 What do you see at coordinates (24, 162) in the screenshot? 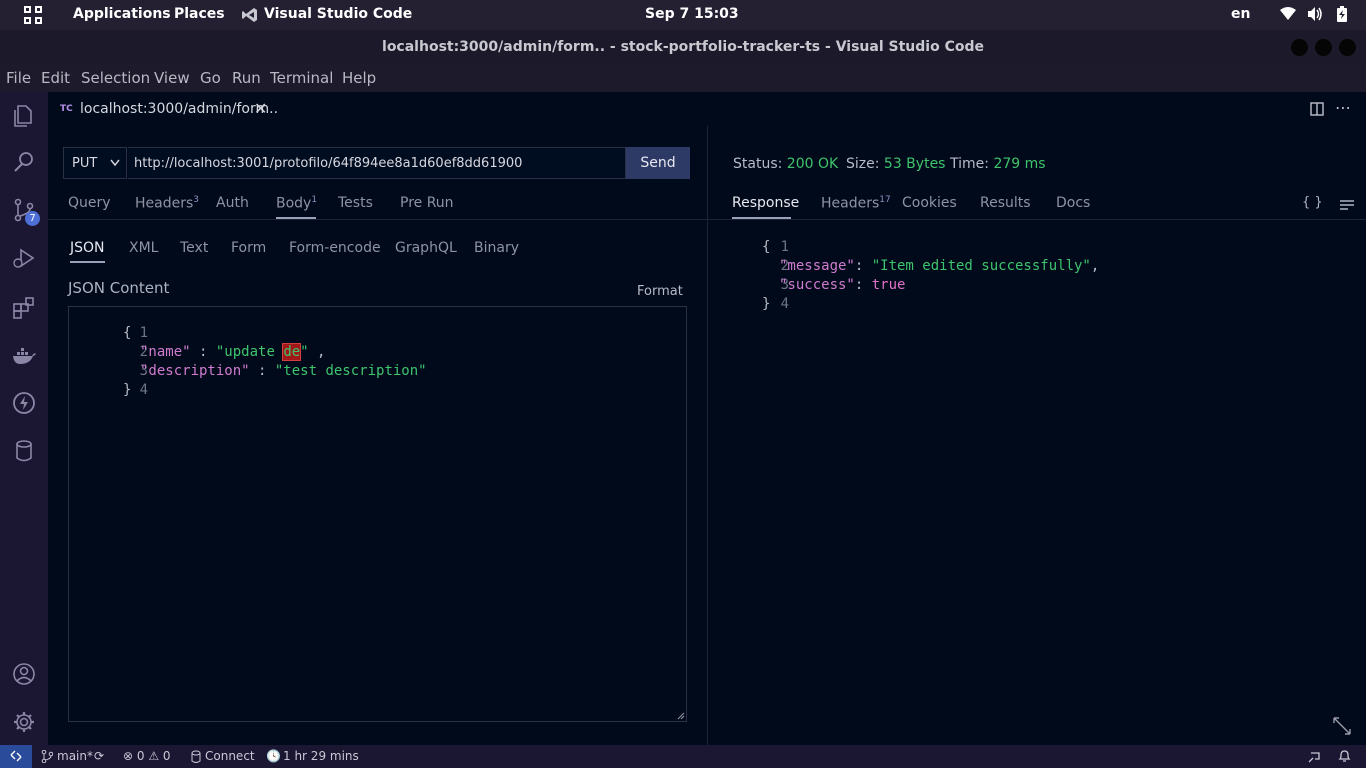
I see `search-icon` at bounding box center [24, 162].